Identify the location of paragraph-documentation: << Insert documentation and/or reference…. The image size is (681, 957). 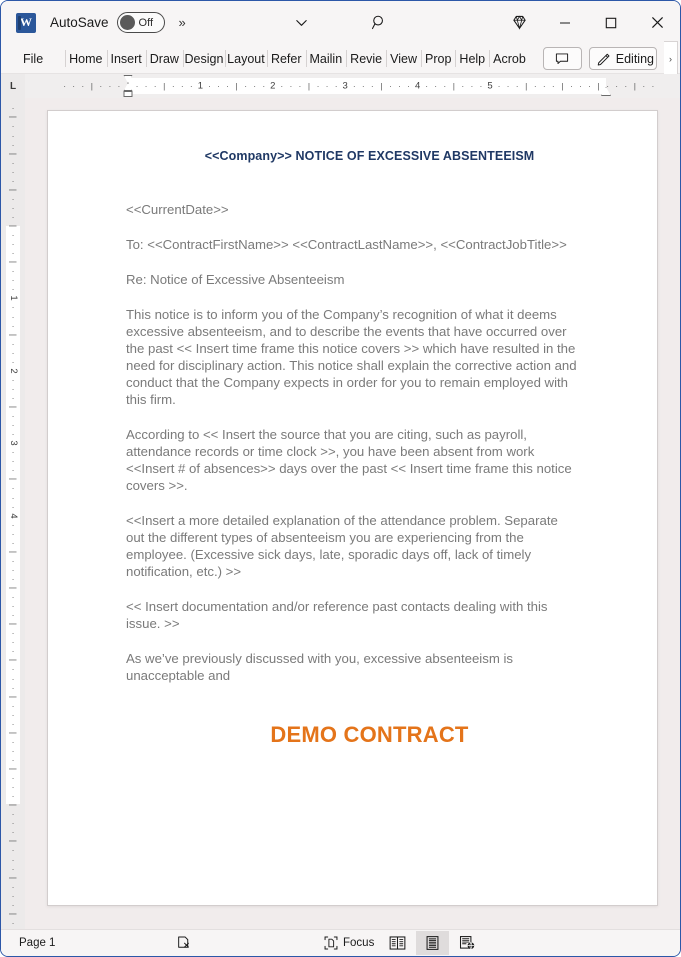
(337, 615).